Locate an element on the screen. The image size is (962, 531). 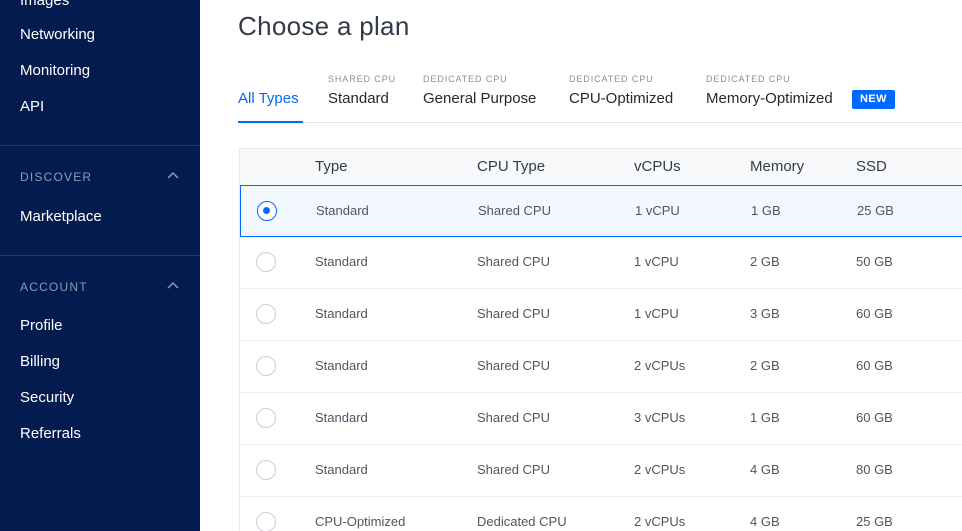
sidebar-item-profile: Profile is located at coordinates (41, 326).